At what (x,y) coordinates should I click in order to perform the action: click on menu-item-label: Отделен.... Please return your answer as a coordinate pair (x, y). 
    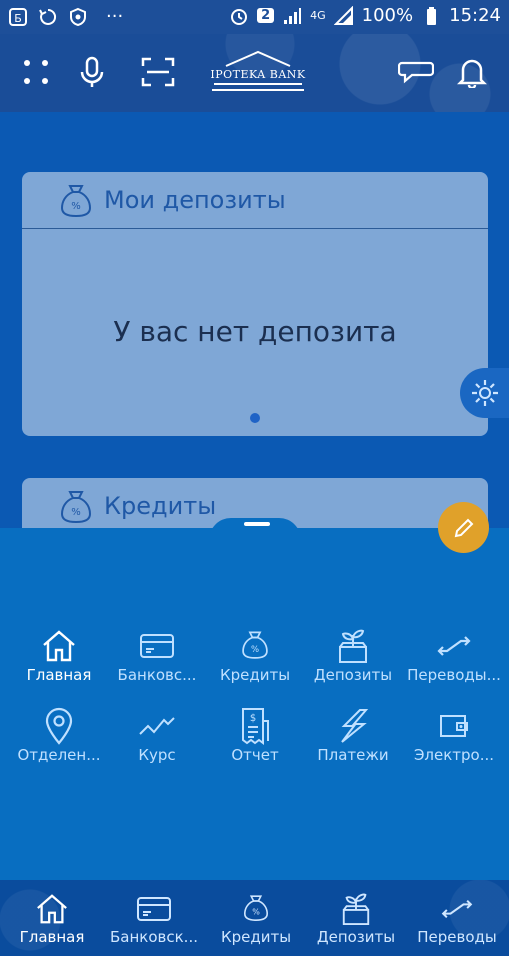
    Looking at the image, I should click on (59, 755).